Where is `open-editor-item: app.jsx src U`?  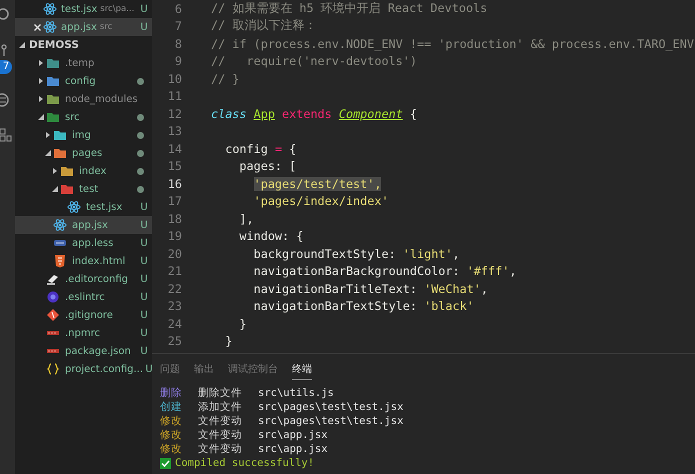
open-editor-item: app.jsx src U is located at coordinates (83, 27).